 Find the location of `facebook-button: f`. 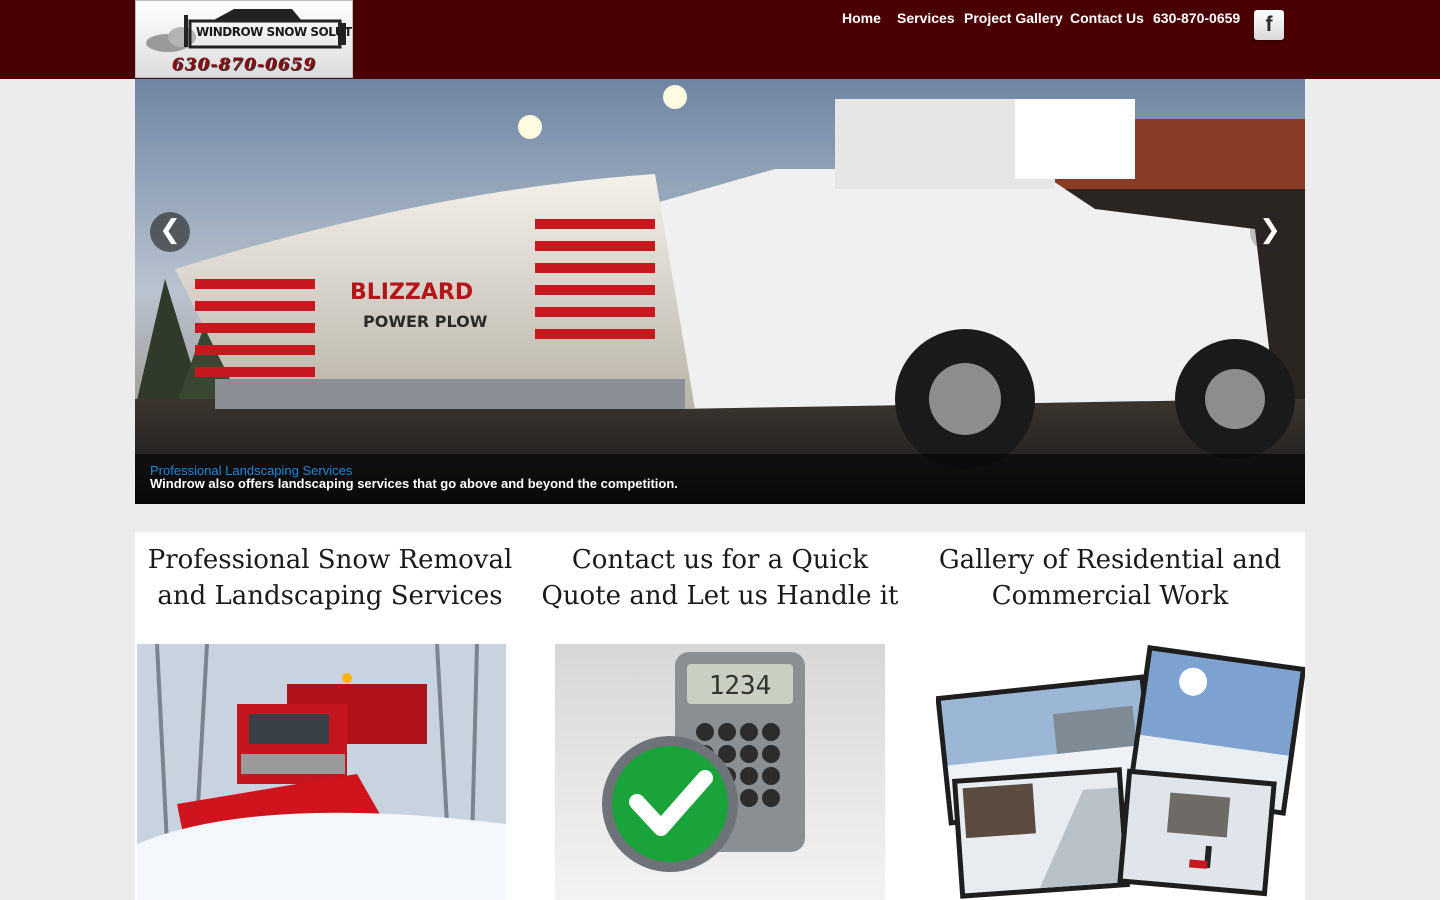

facebook-button: f is located at coordinates (1269, 25).